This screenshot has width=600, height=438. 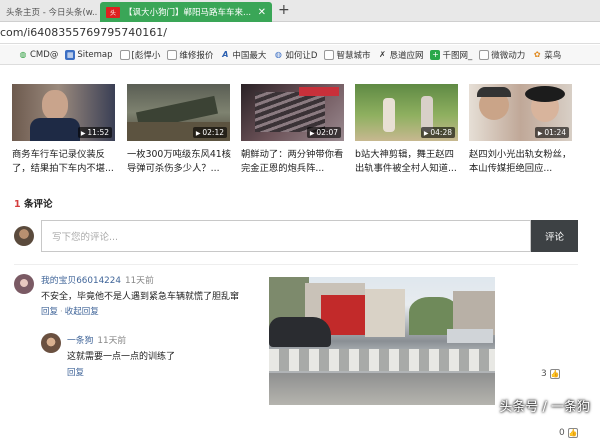 I want to click on close-icon: ✕, so click(x=260, y=12).